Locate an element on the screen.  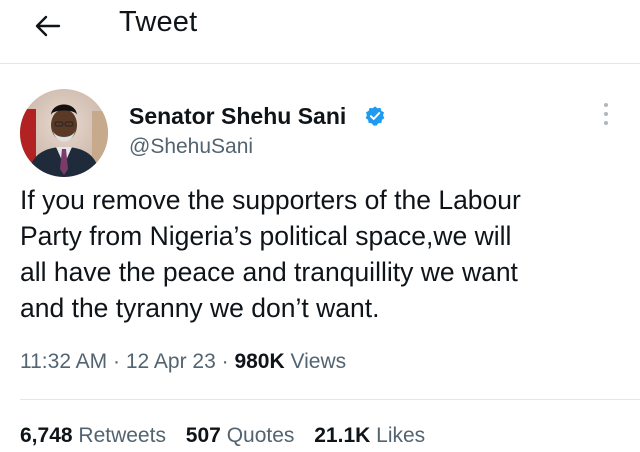
retweets-label: Retweets is located at coordinates (122, 435).